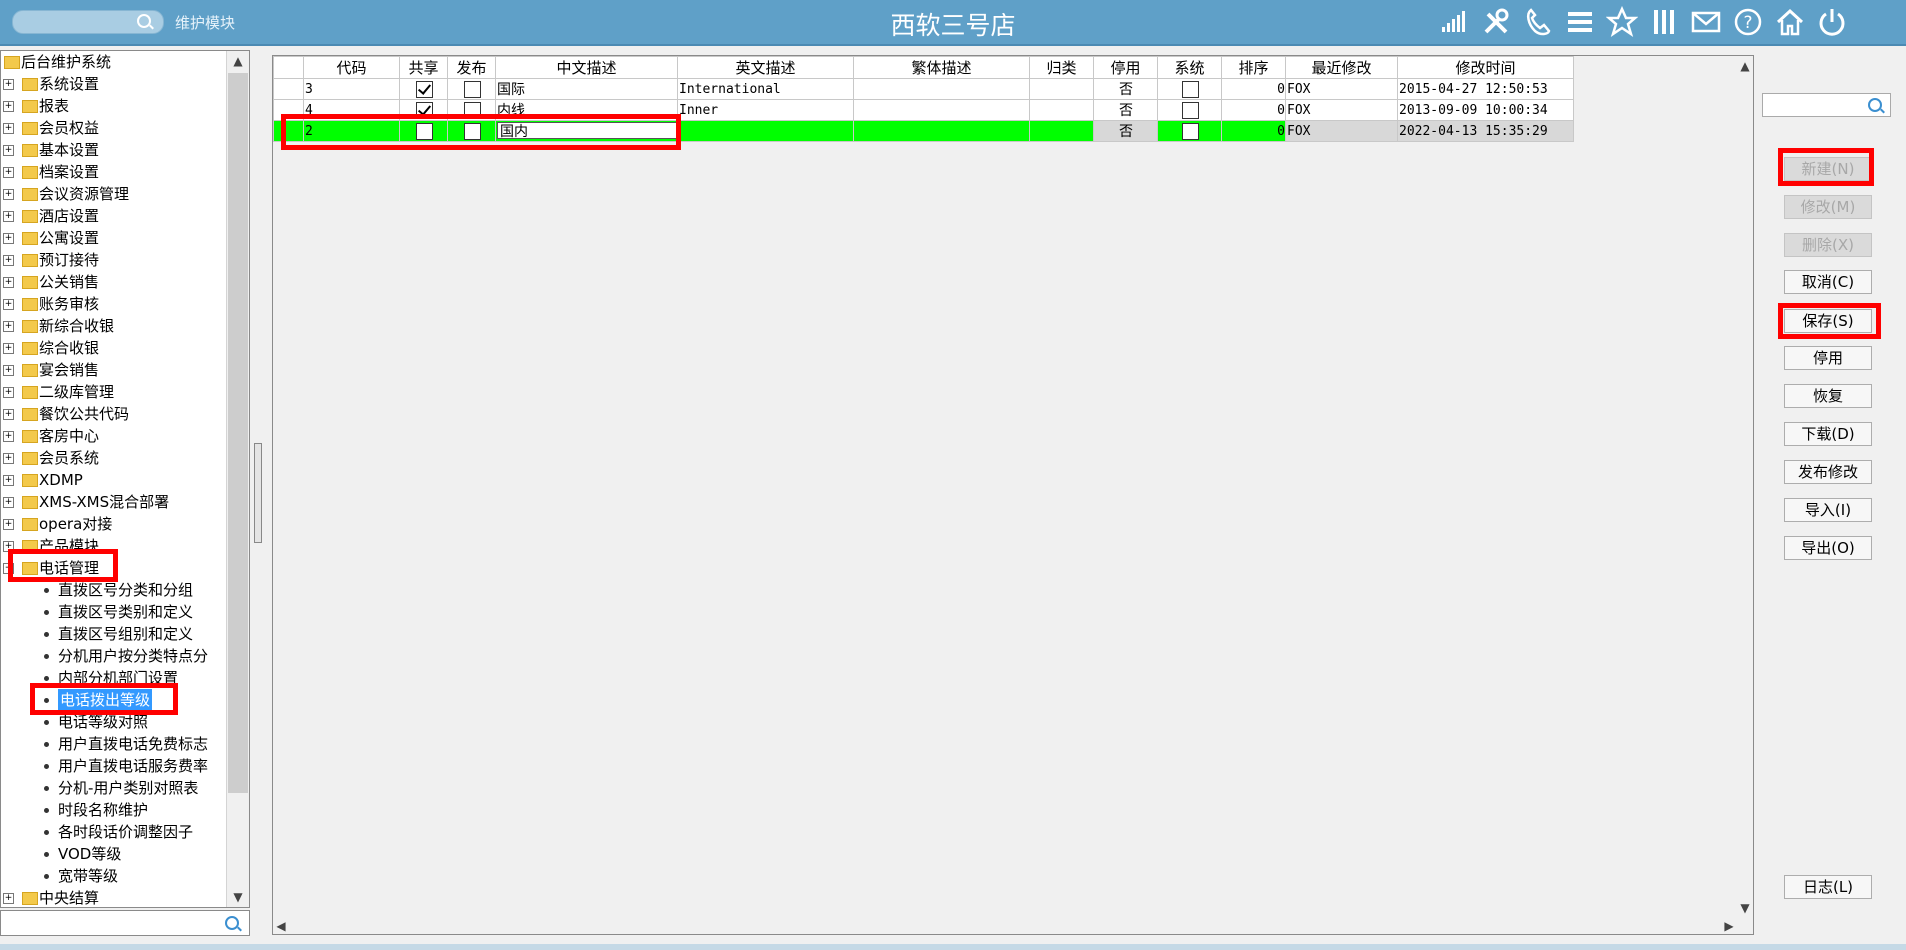 Image resolution: width=1906 pixels, height=950 pixels. What do you see at coordinates (238, 433) in the screenshot?
I see `scroll-thumb` at bounding box center [238, 433].